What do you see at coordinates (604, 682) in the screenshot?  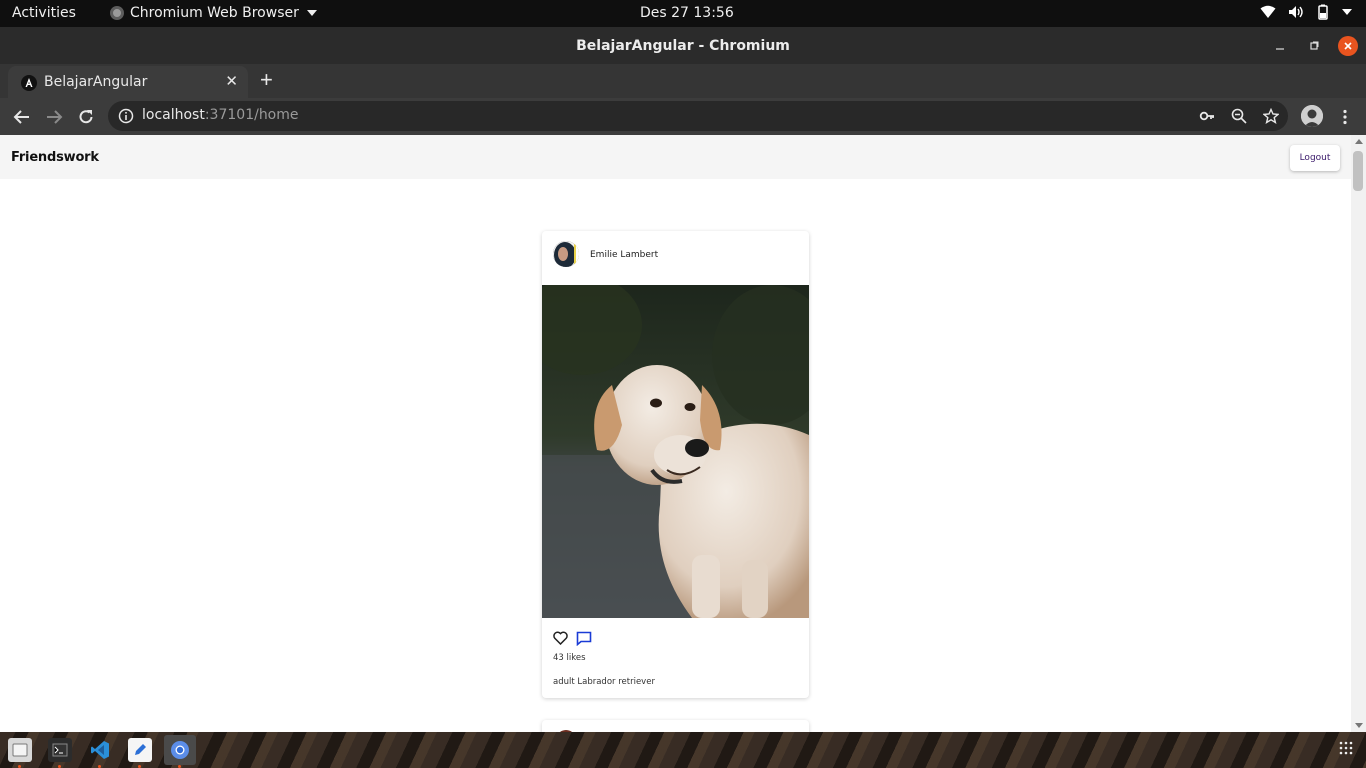 I see `post-caption: adult Labrador retriever` at bounding box center [604, 682].